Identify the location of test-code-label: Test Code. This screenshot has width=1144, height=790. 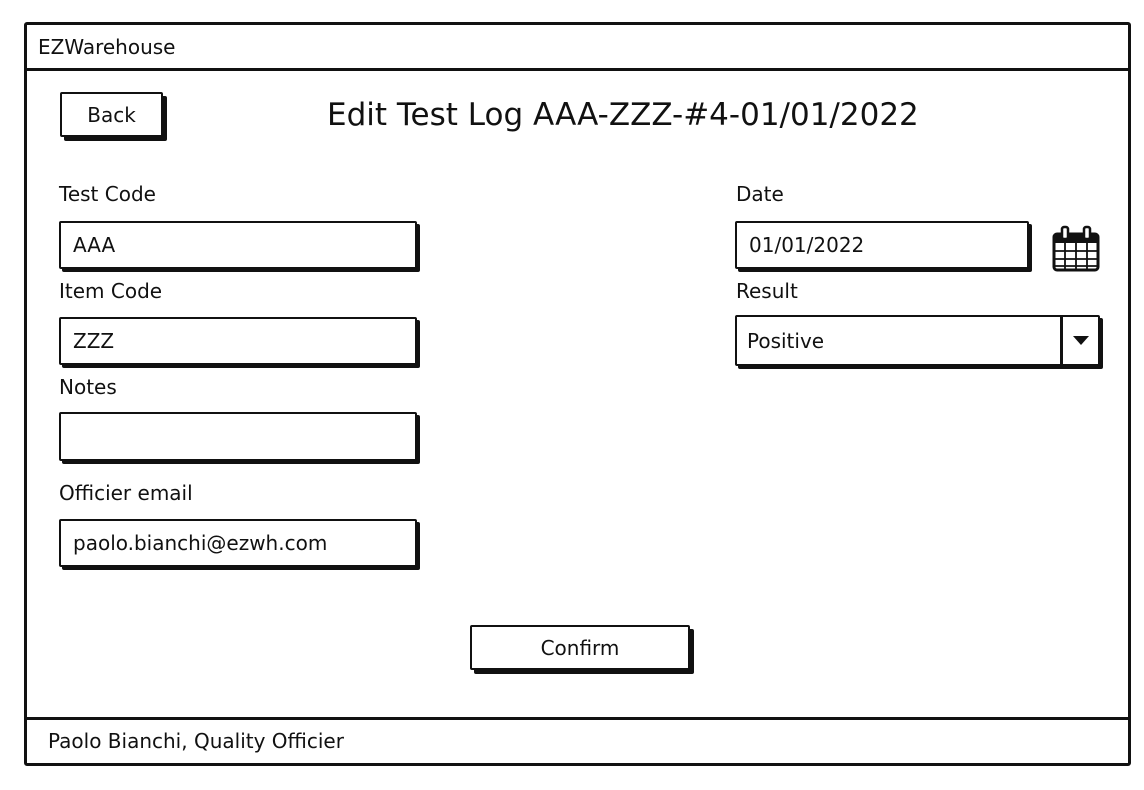
(107, 194).